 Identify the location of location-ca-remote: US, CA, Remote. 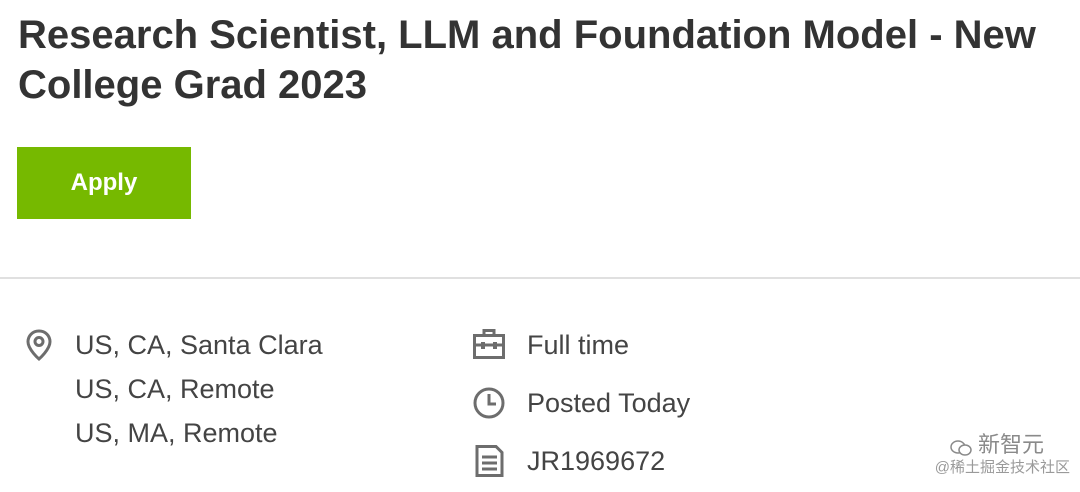
(175, 389).